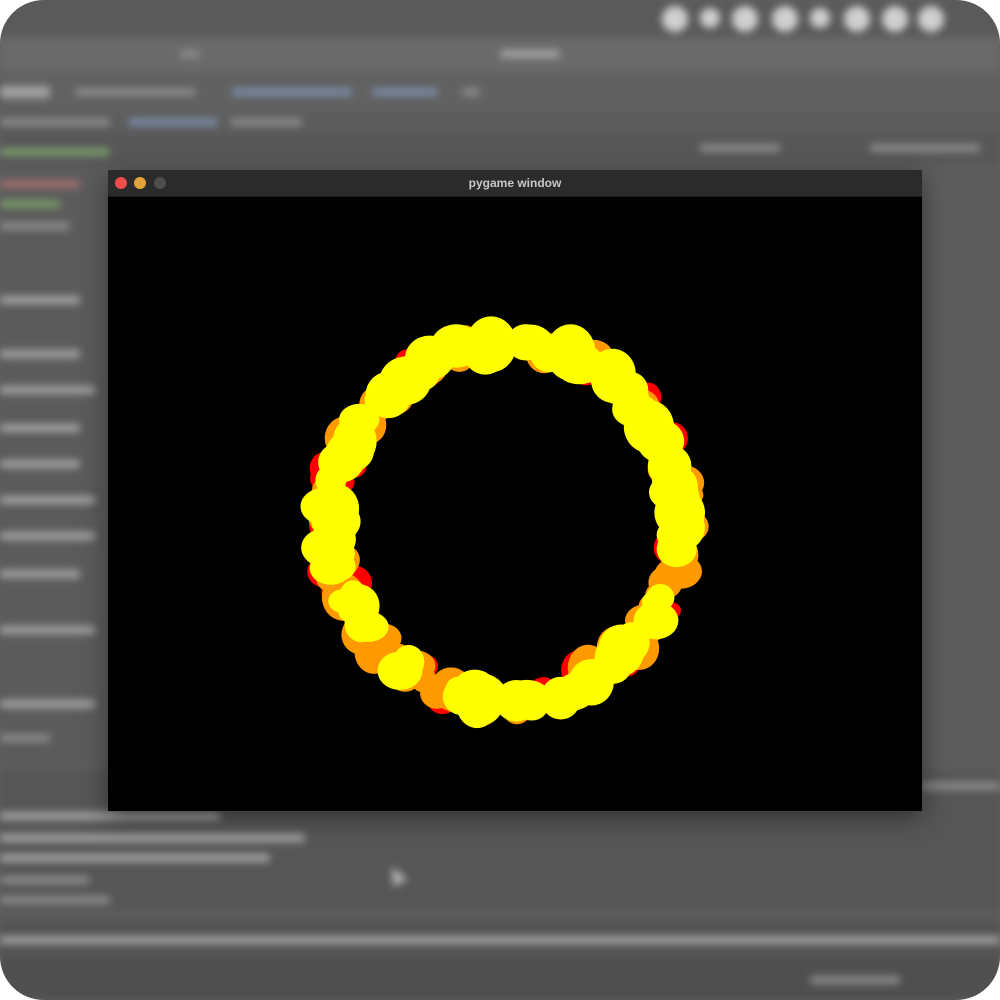 The height and width of the screenshot is (1000, 1000). Describe the element at coordinates (500, 149) in the screenshot. I see `background-editor-header` at that location.